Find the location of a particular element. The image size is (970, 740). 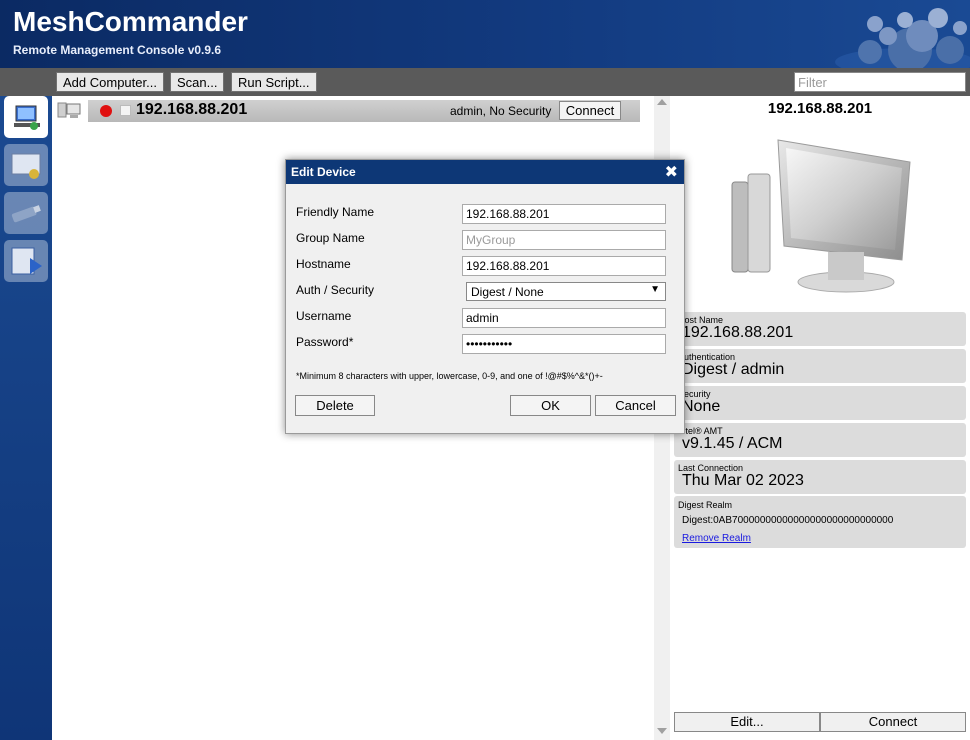

password-input: ••••••••••• is located at coordinates (564, 344).